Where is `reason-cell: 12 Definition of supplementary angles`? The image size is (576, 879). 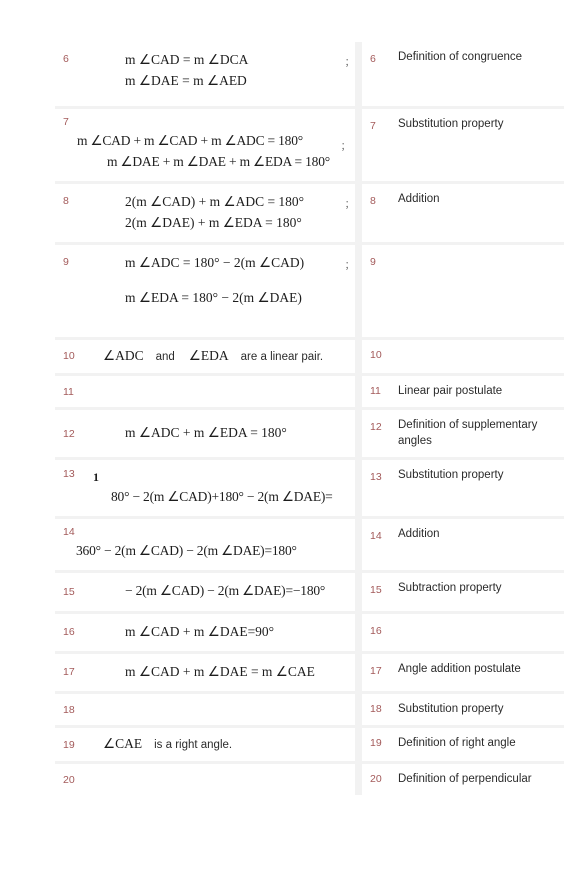
reason-cell: 12 Definition of supplementary angles is located at coordinates (463, 434).